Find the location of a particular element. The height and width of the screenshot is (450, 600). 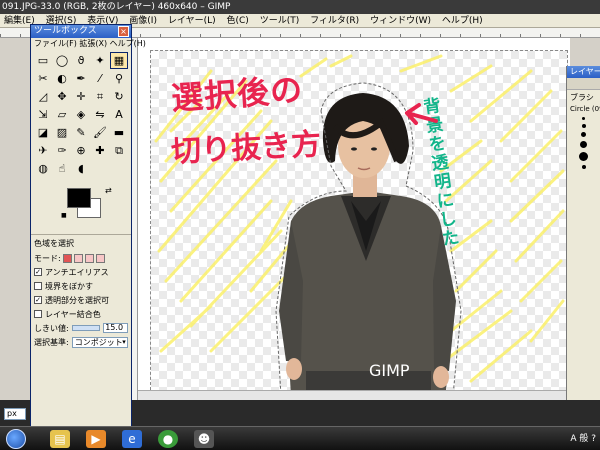

dodge-burn-icon: ◖ is located at coordinates (81, 168).